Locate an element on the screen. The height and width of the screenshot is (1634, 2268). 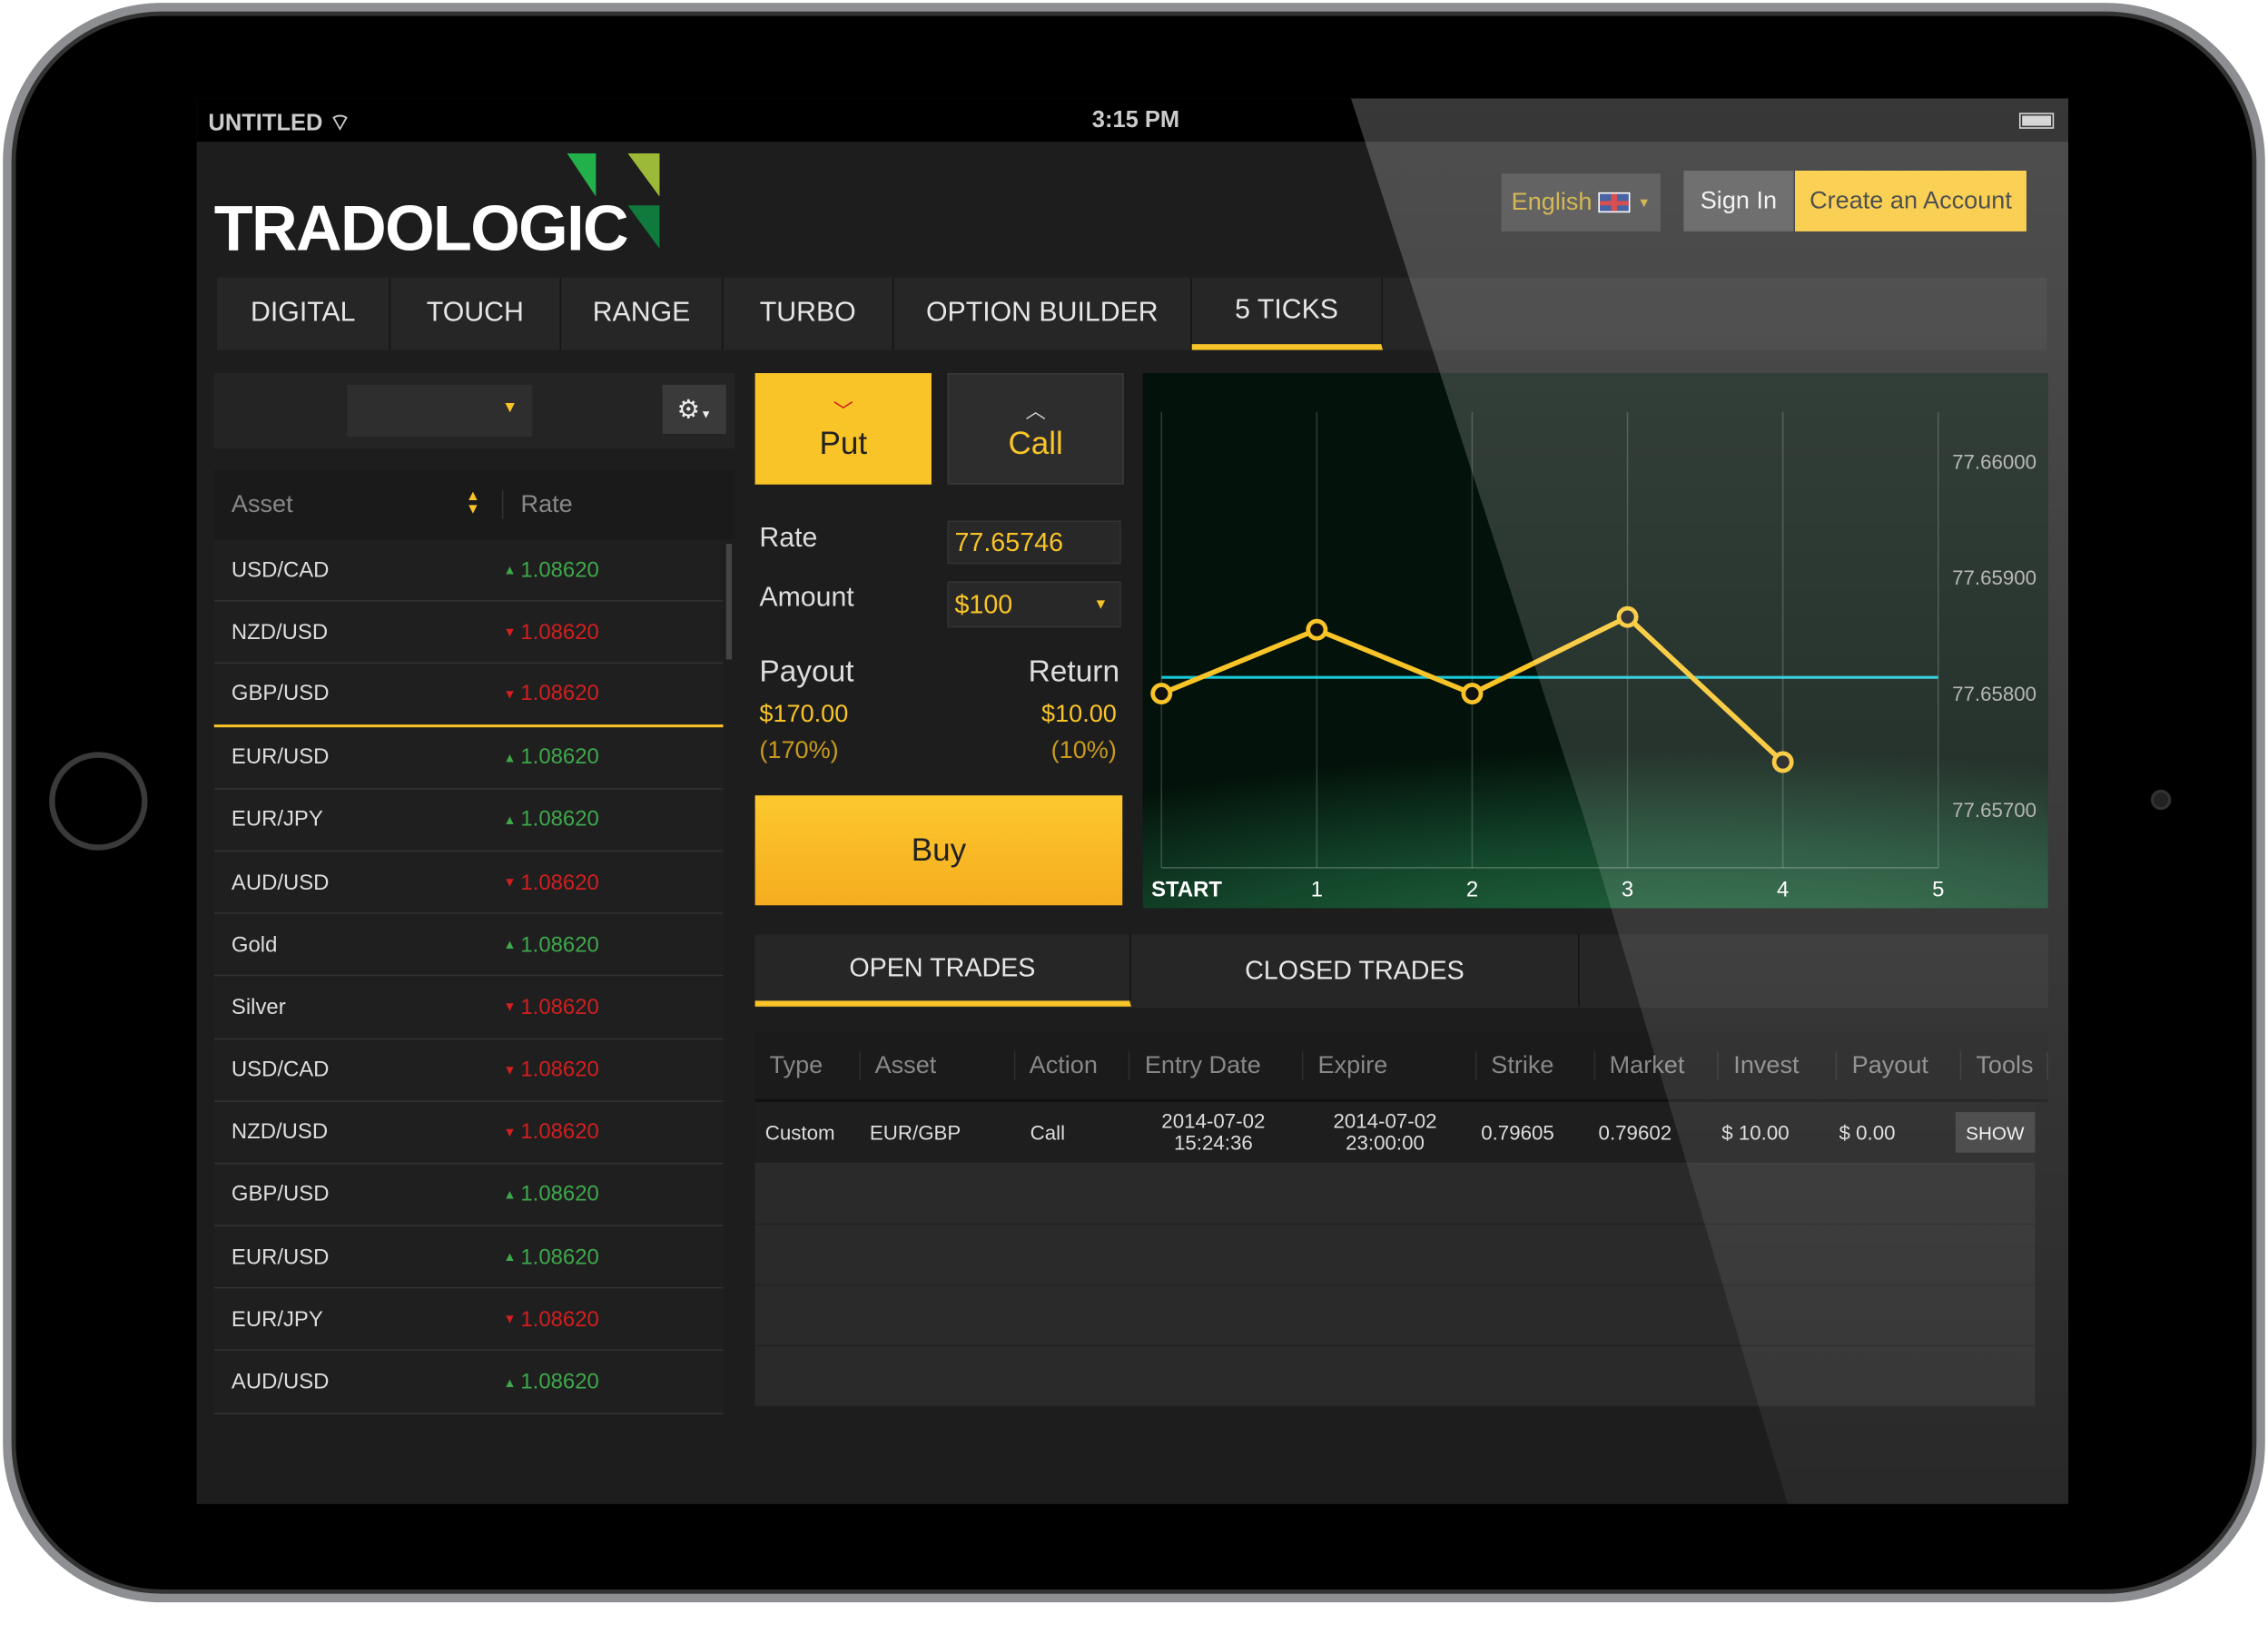
expire-time: 23:00:00 is located at coordinates (1385, 1142).